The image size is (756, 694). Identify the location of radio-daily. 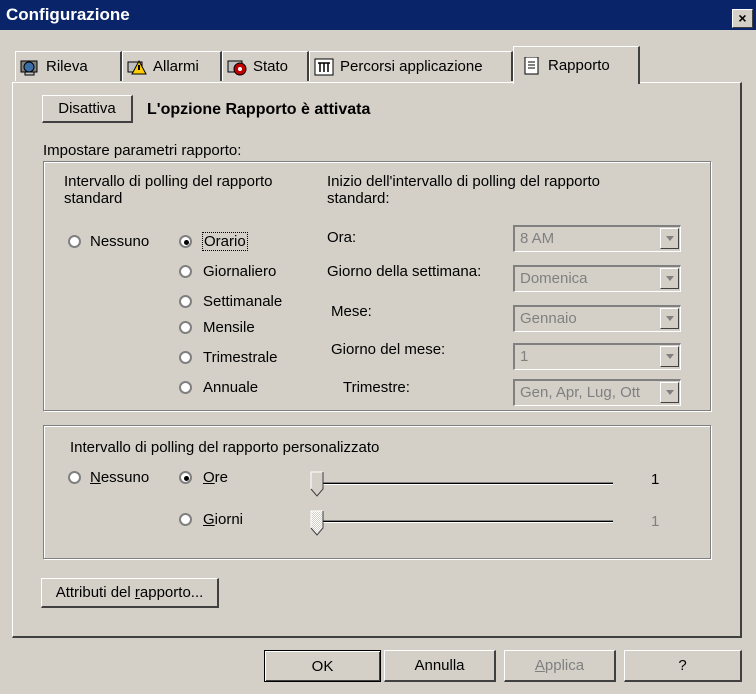
(185, 271).